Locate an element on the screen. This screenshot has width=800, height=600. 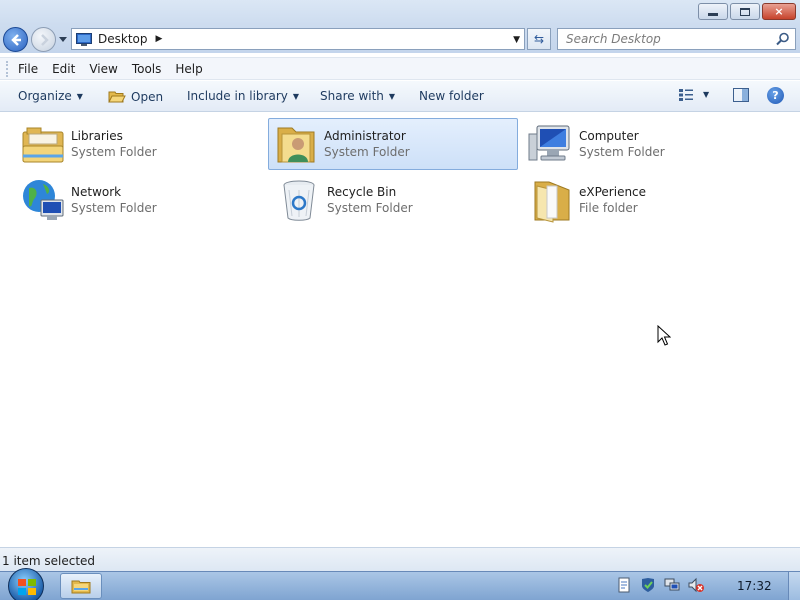
include-in-library-label: Include in library is located at coordinates (237, 96).